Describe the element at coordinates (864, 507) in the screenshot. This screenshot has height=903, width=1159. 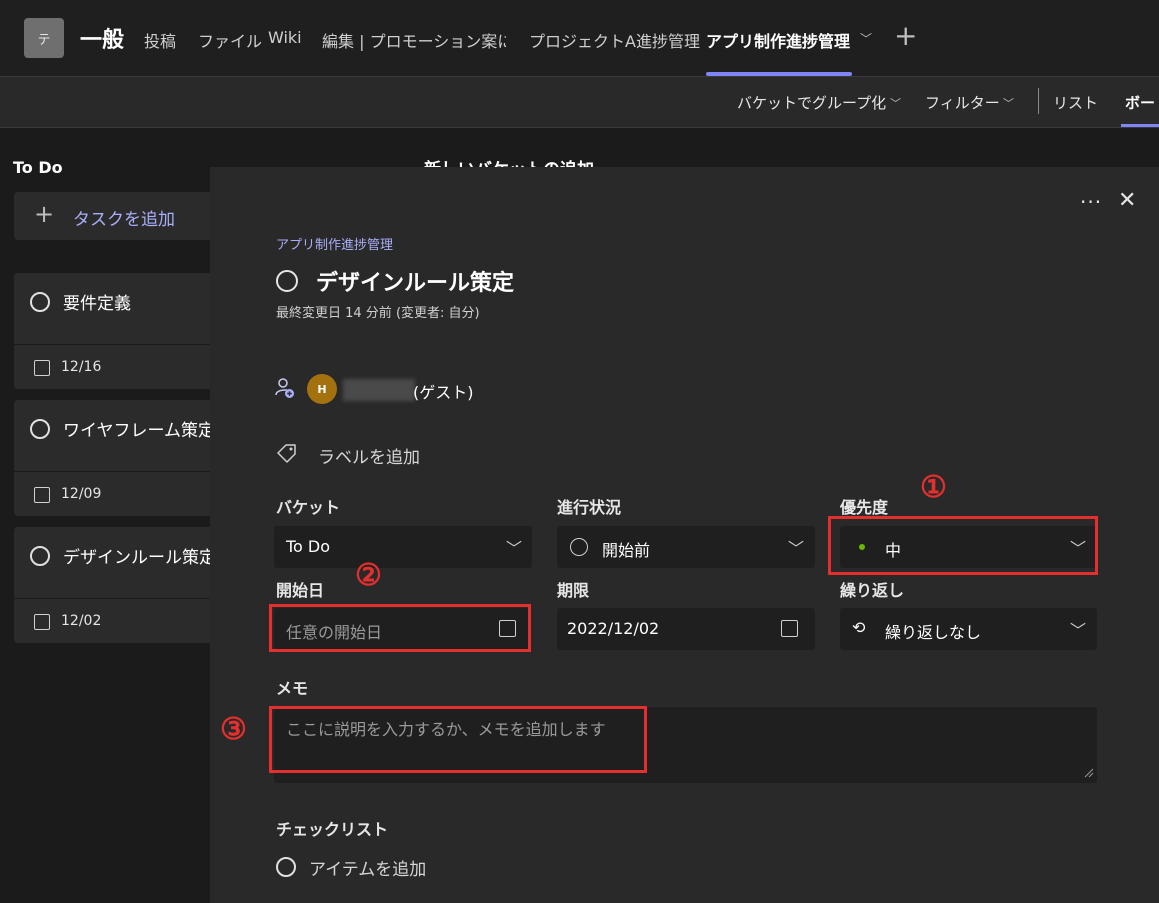
I see `priority-field-label: 優先度` at that location.